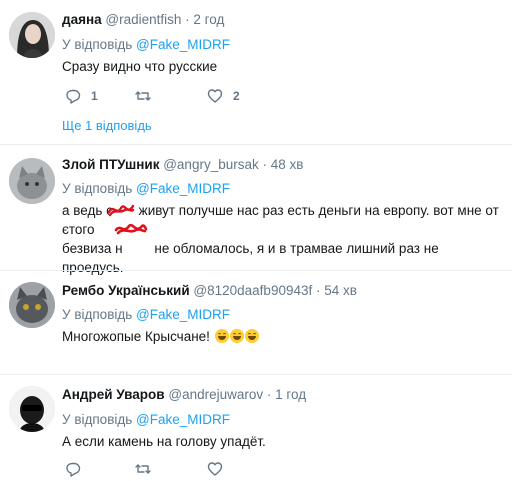 The height and width of the screenshot is (481, 512). What do you see at coordinates (136, 336) in the screenshot?
I see `text-fragment: Многожопые Крысчане!` at bounding box center [136, 336].